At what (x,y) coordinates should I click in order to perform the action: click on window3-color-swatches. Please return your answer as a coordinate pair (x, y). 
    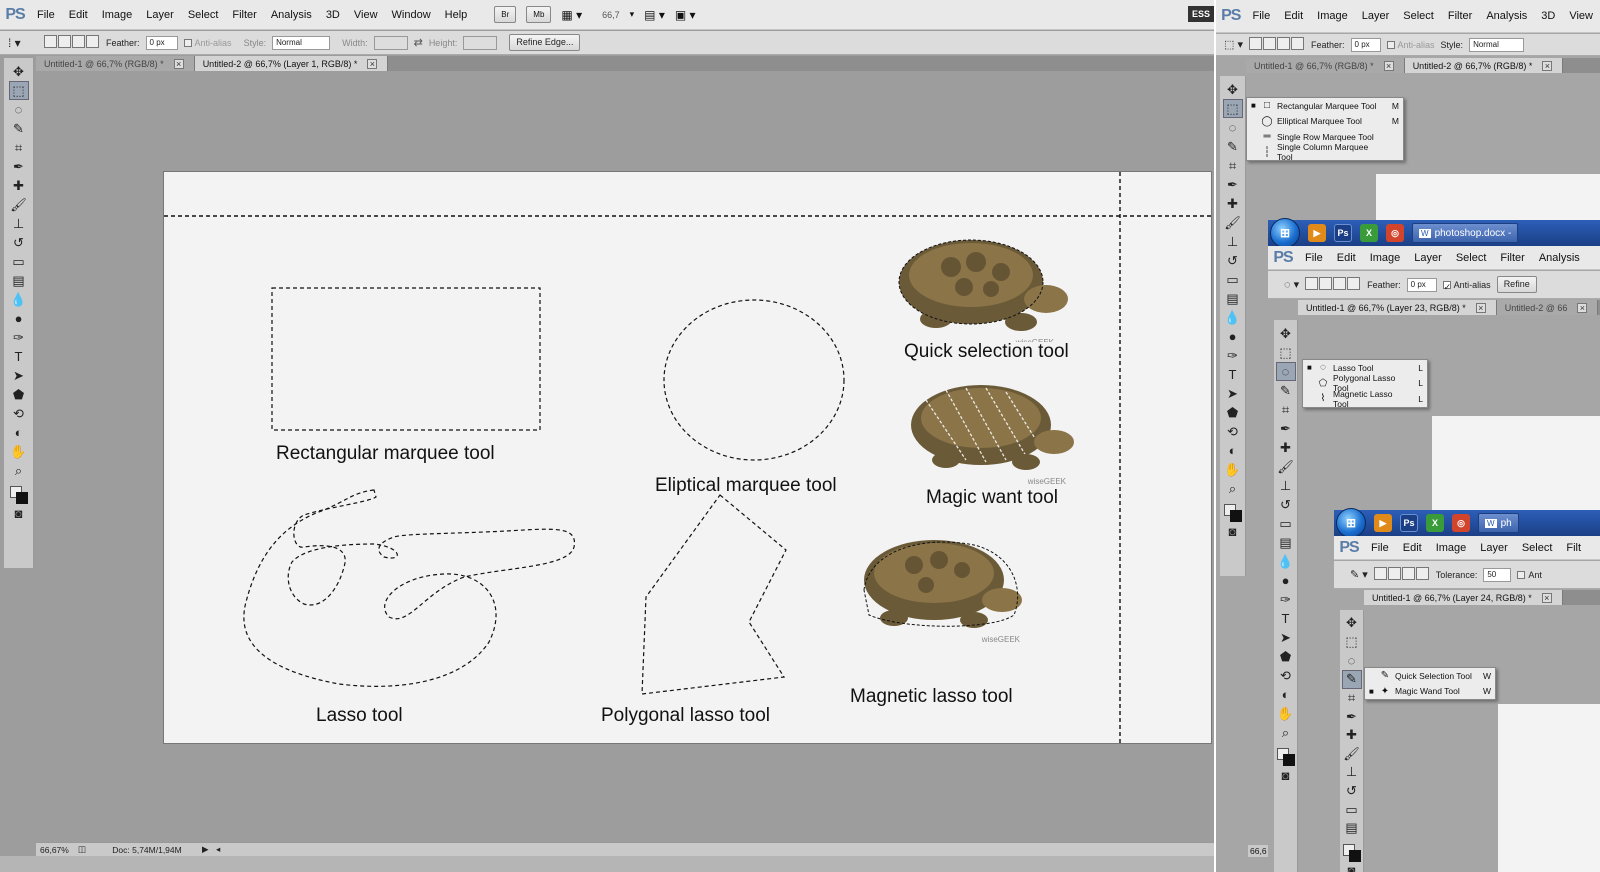
    Looking at the image, I should click on (1285, 757).